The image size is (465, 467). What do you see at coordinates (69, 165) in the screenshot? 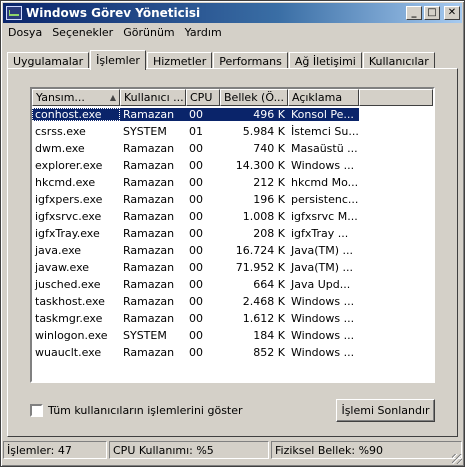
I see `process-image-cell: explorer.exe` at bounding box center [69, 165].